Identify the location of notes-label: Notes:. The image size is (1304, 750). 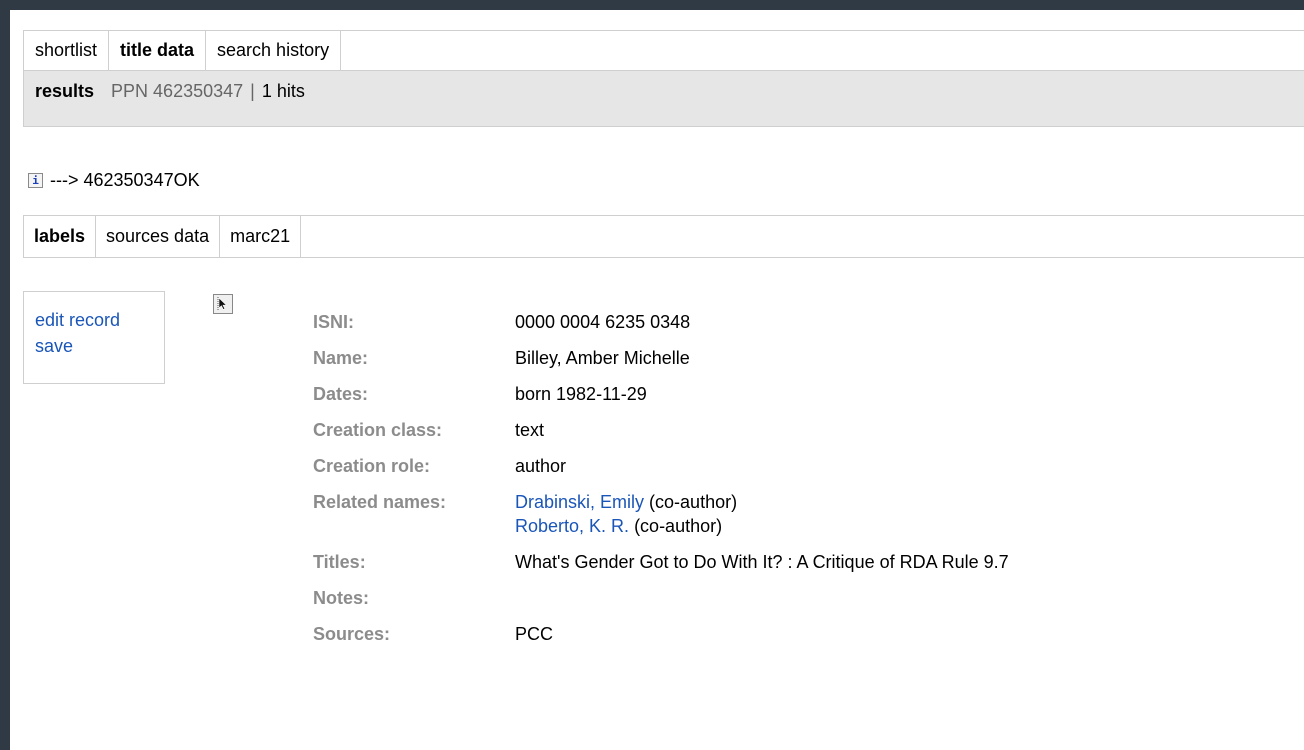
(341, 598).